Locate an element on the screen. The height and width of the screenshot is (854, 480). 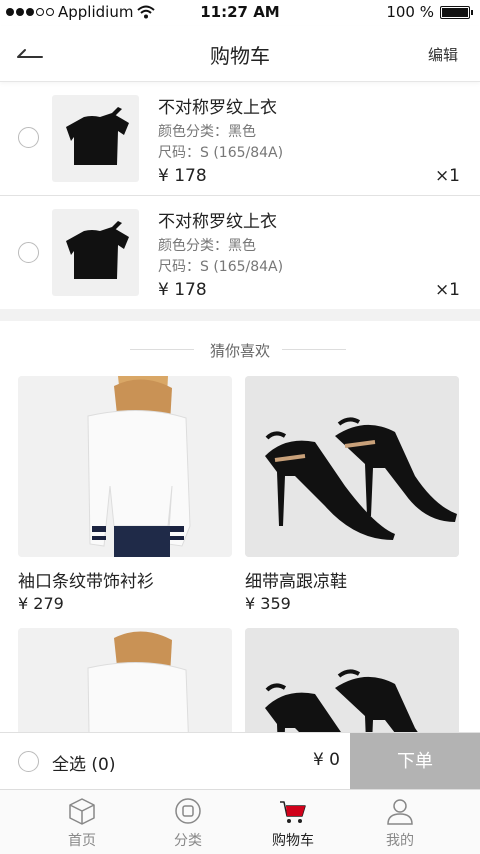
tab-profile: 我的 is located at coordinates (400, 823).